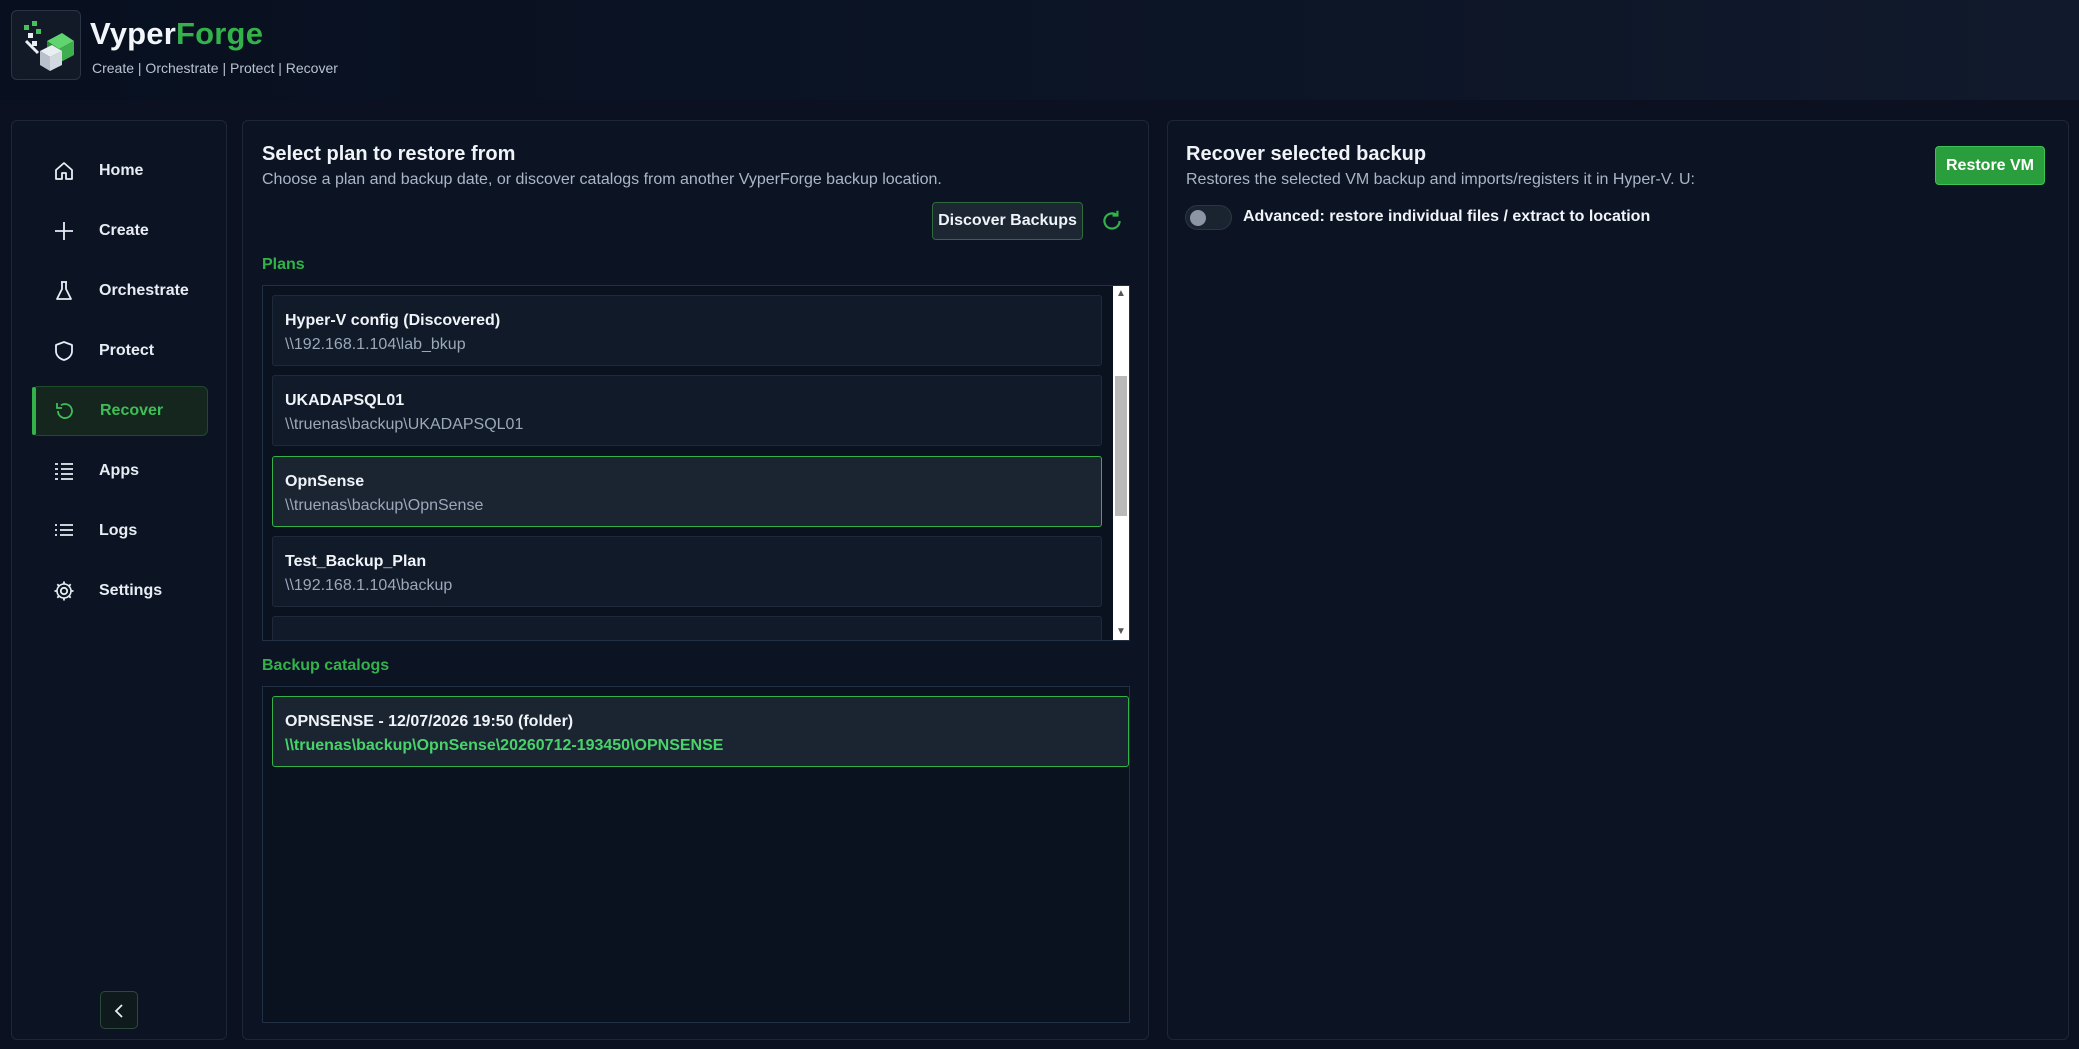 The height and width of the screenshot is (1049, 2079). I want to click on scroll-down-icon: ▼, so click(1121, 632).